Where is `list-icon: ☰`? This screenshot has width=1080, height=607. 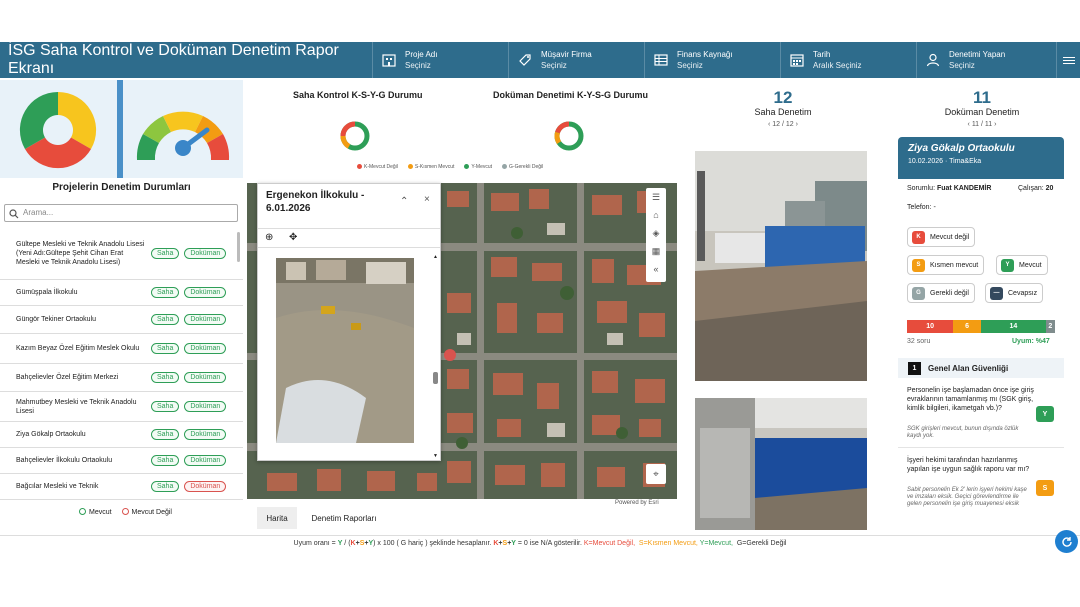
list-icon: ☰ is located at coordinates (656, 197).